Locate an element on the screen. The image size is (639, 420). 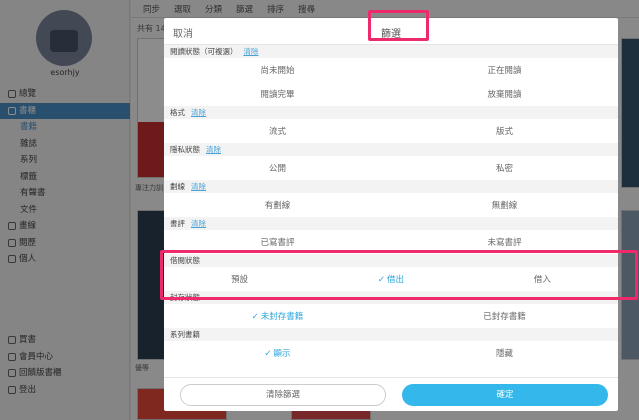
filter-option-row: 閱讀完畢 放棄閱讀 is located at coordinates (391, 94).